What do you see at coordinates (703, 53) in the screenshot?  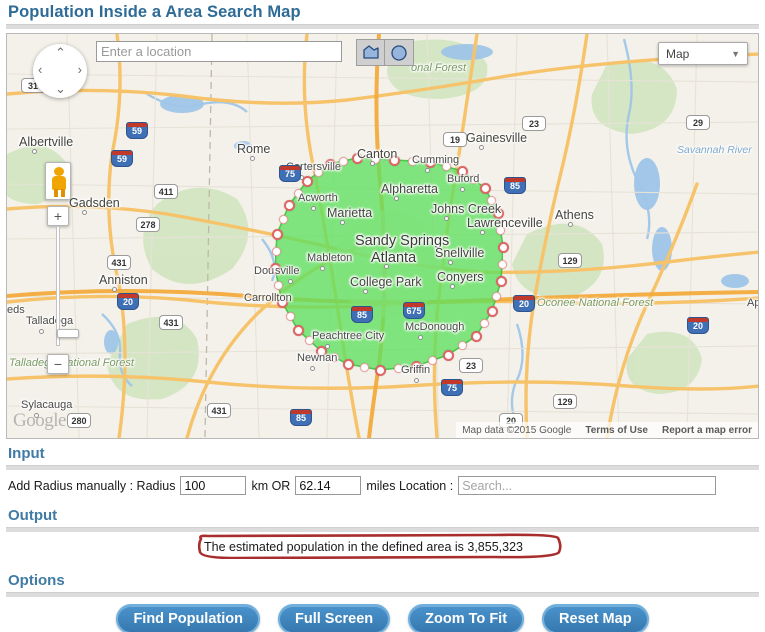 I see `map-type-dropdown: Map ▼` at bounding box center [703, 53].